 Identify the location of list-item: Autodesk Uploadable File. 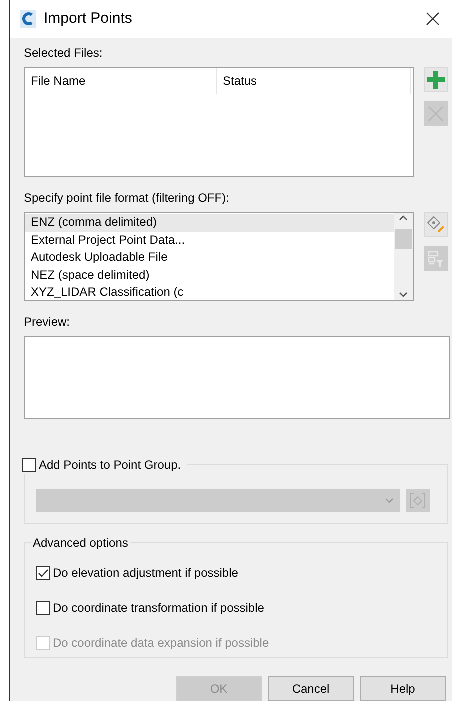
(209, 257).